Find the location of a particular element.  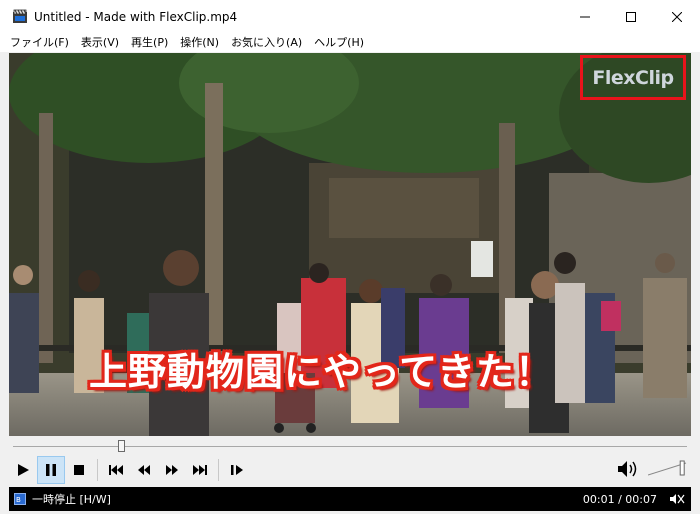

play-icon is located at coordinates (23, 470).